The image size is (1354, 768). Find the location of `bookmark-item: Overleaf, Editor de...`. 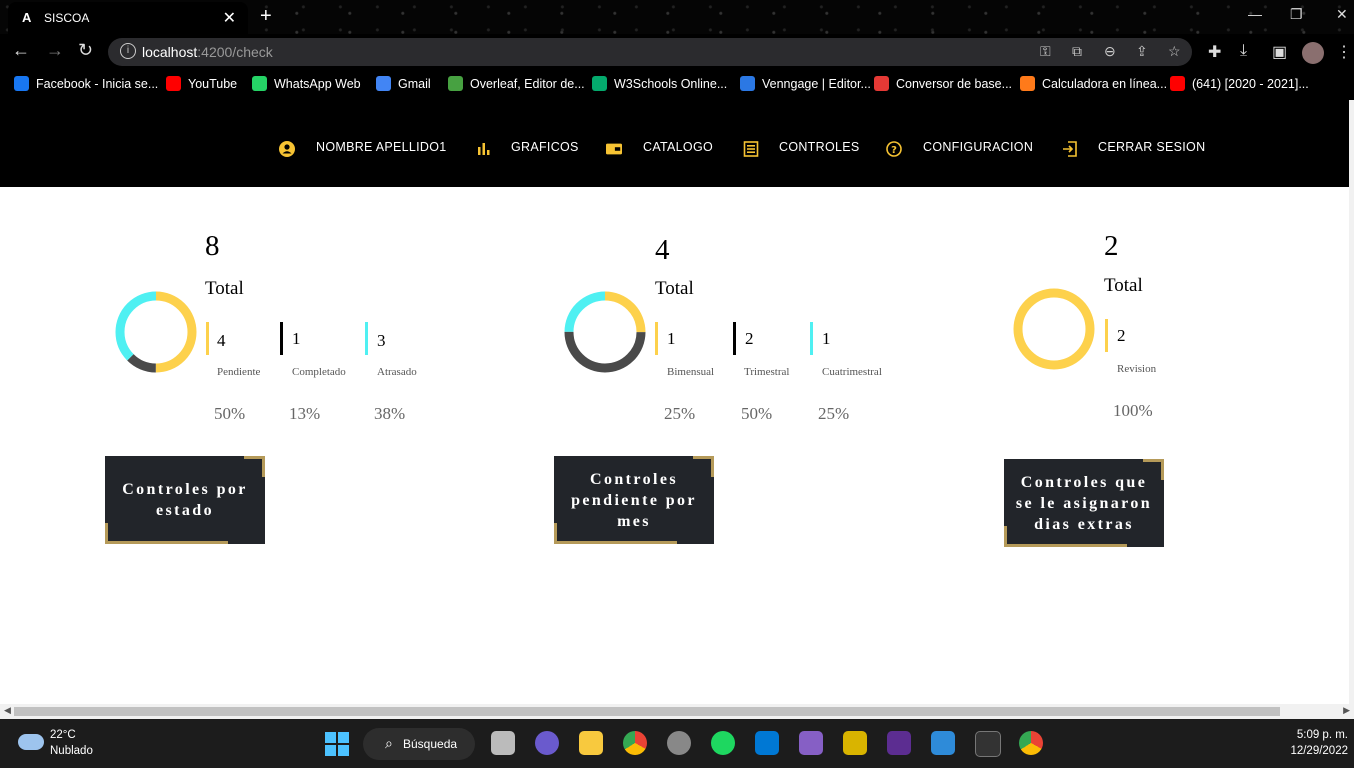

bookmark-item: Overleaf, Editor de... is located at coordinates (516, 83).